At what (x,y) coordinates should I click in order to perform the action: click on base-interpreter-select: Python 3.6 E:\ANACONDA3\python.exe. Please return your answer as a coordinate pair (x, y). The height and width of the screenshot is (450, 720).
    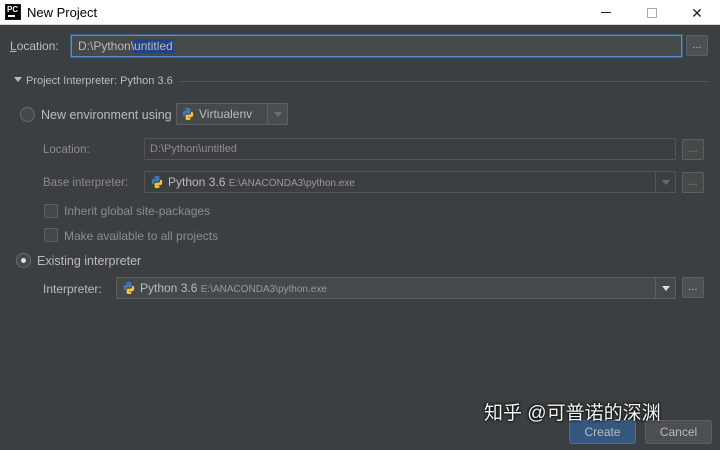
    Looking at the image, I should click on (410, 182).